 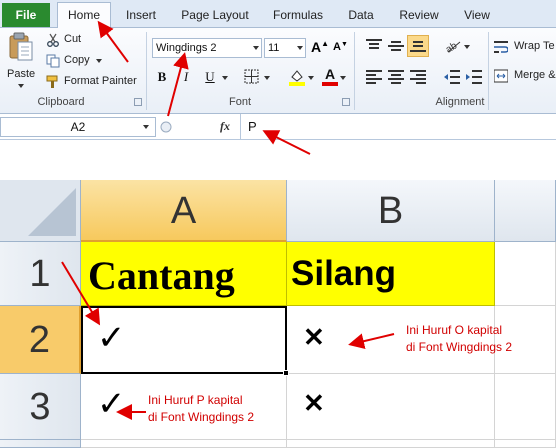 I want to click on name-box-value: A2, so click(x=78, y=127).